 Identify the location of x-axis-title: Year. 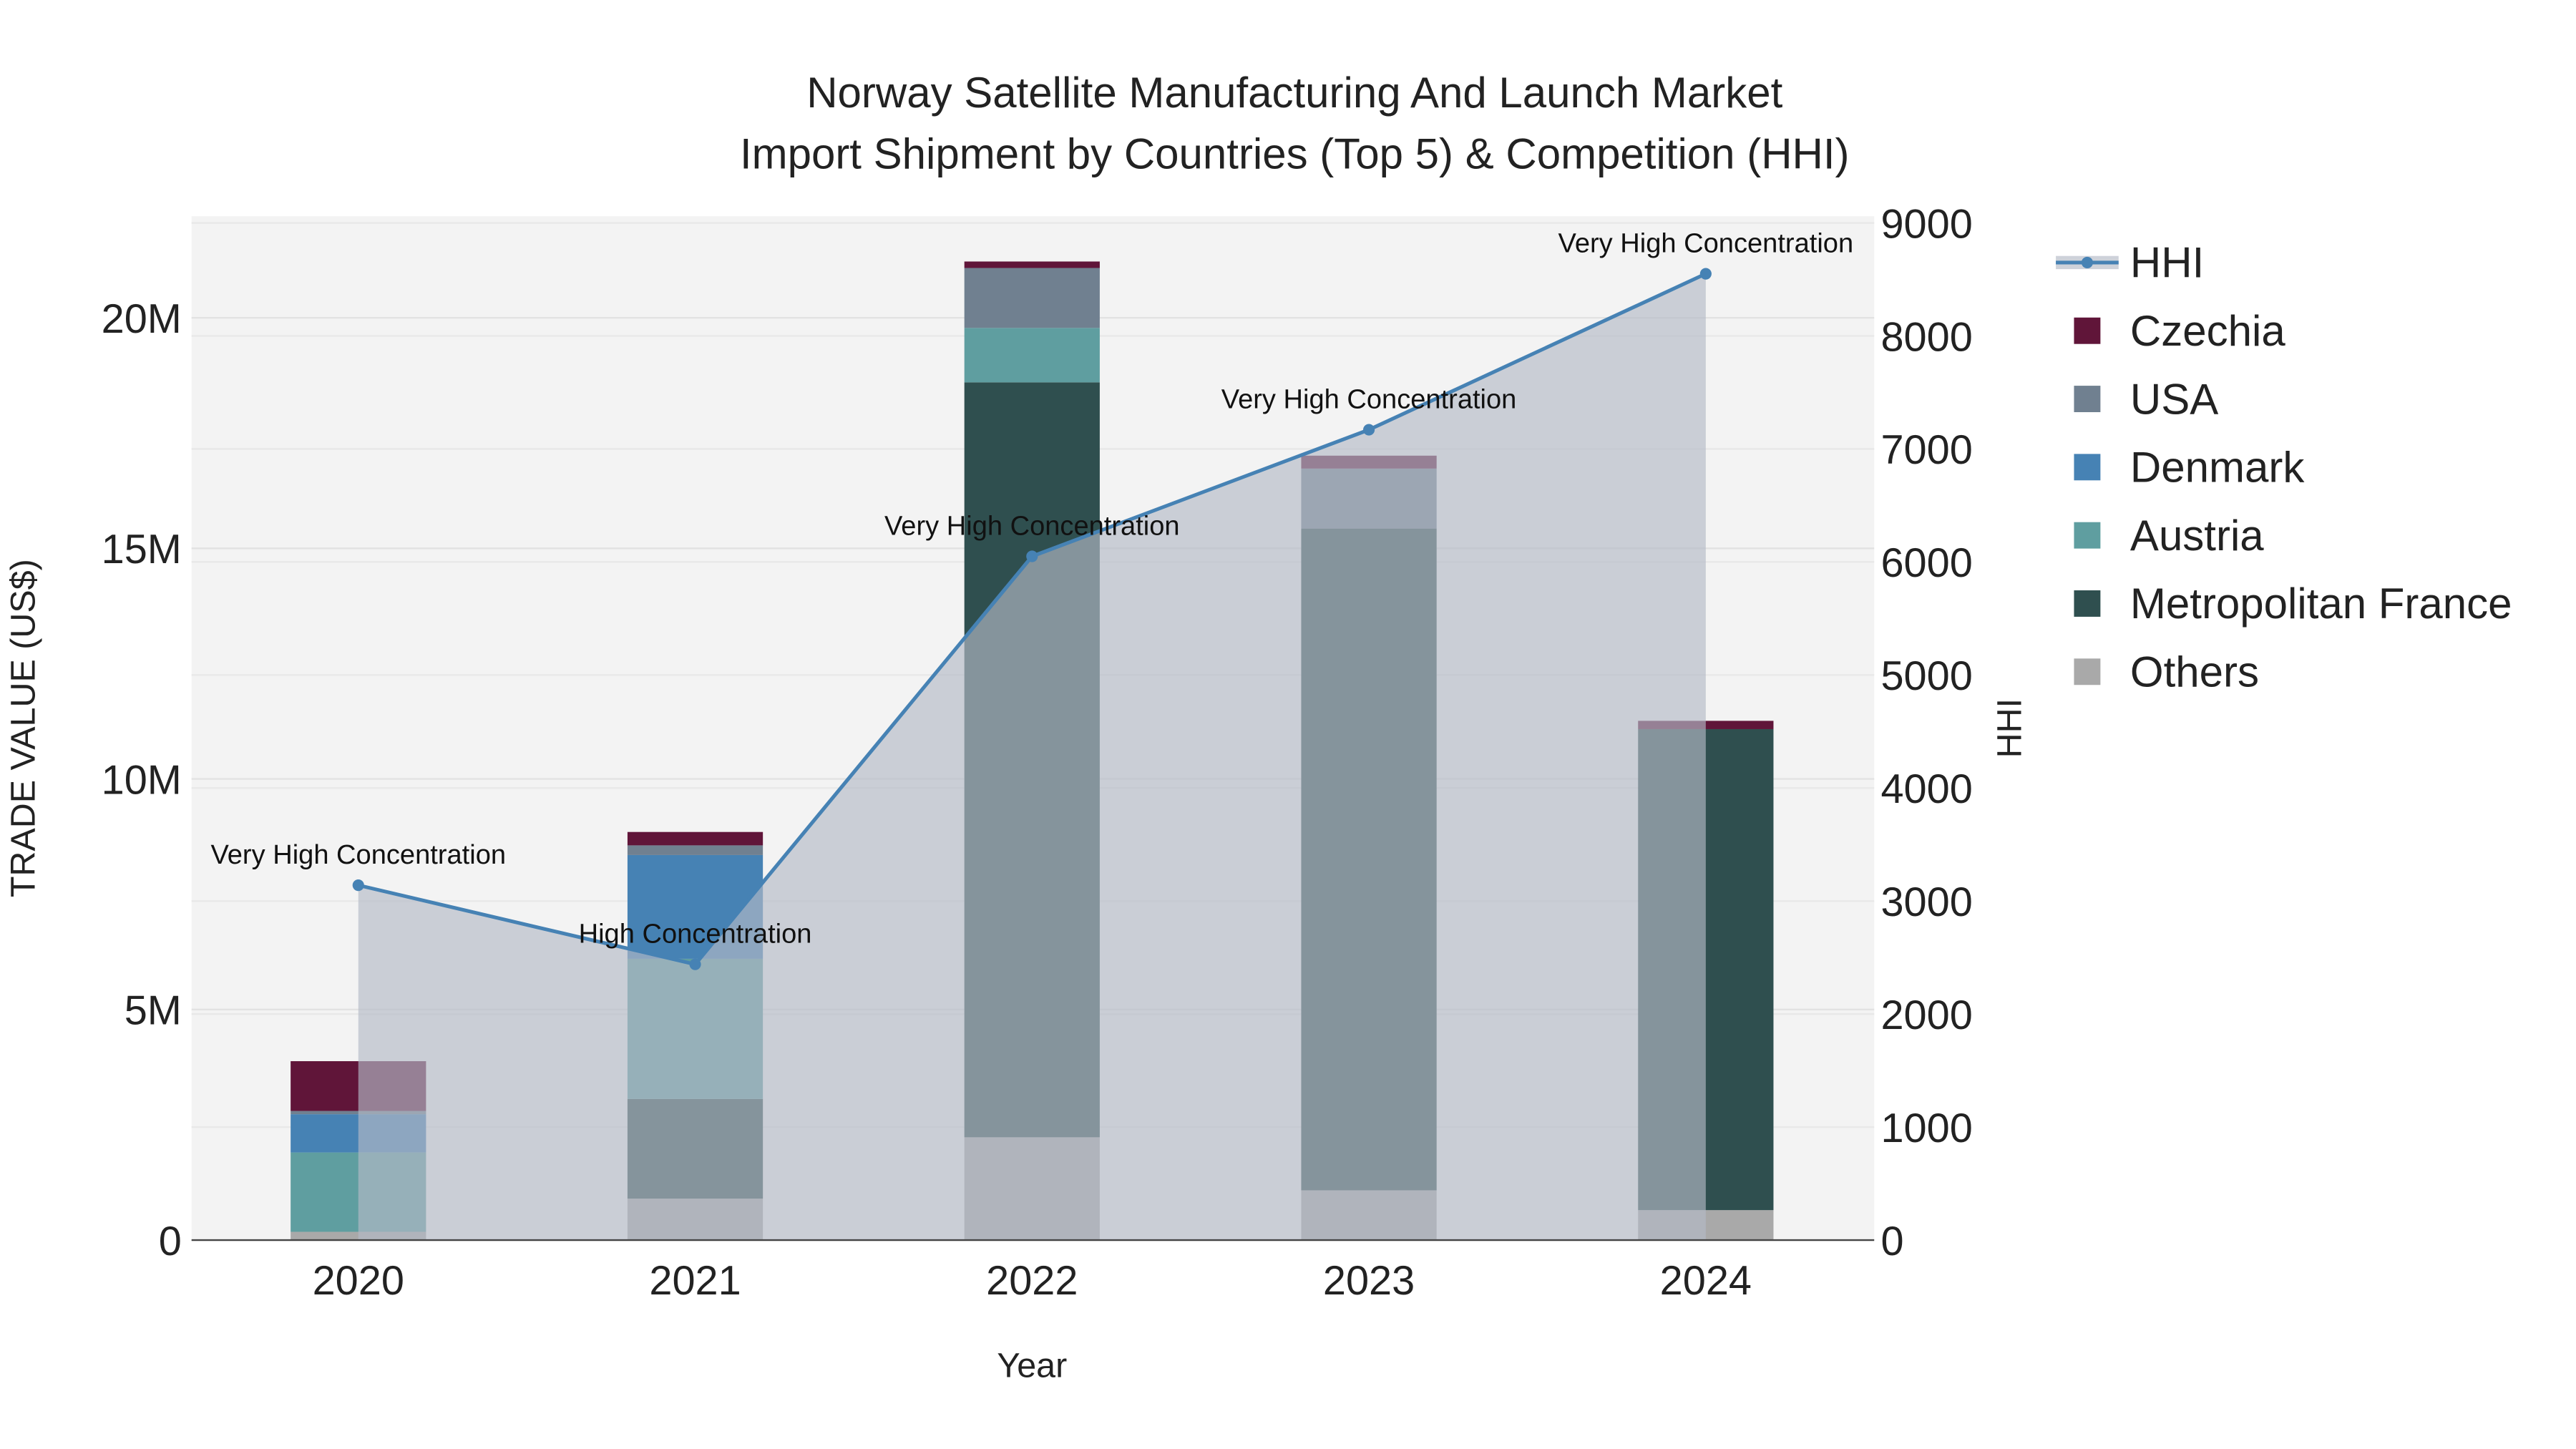
(1032, 1366).